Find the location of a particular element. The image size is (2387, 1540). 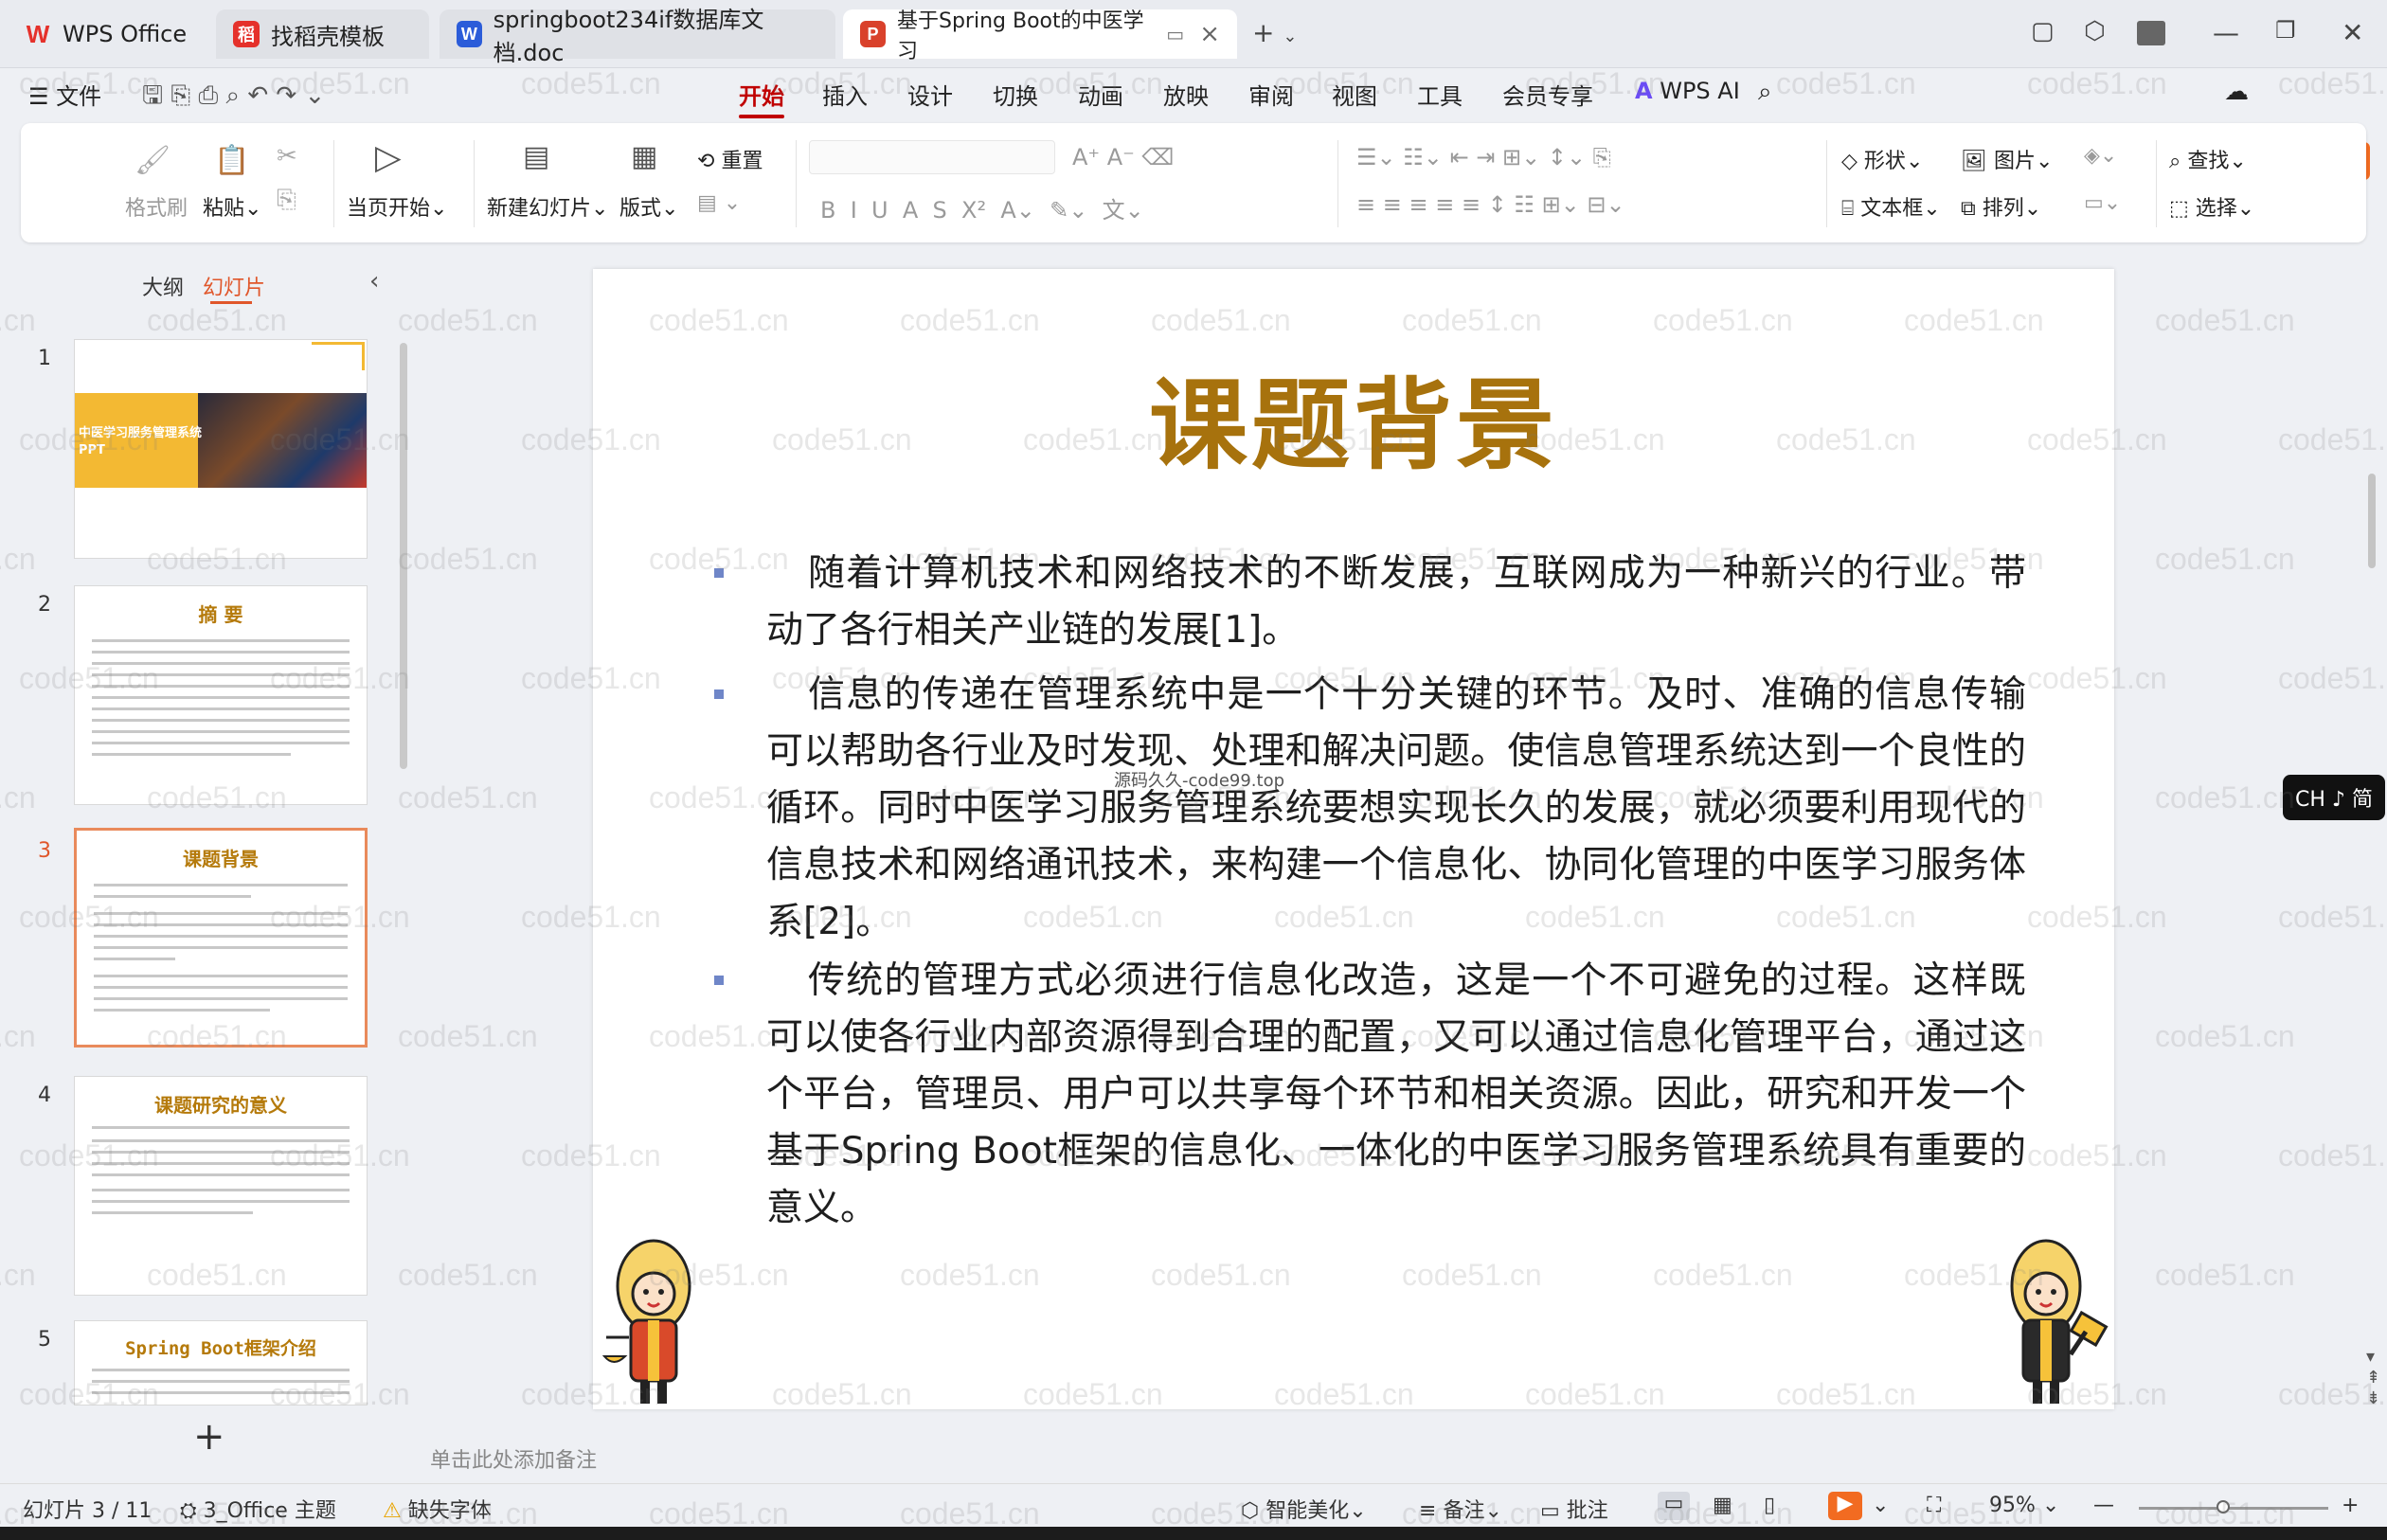

ime-indicator: CH ♪ 简 is located at coordinates (2334, 797).